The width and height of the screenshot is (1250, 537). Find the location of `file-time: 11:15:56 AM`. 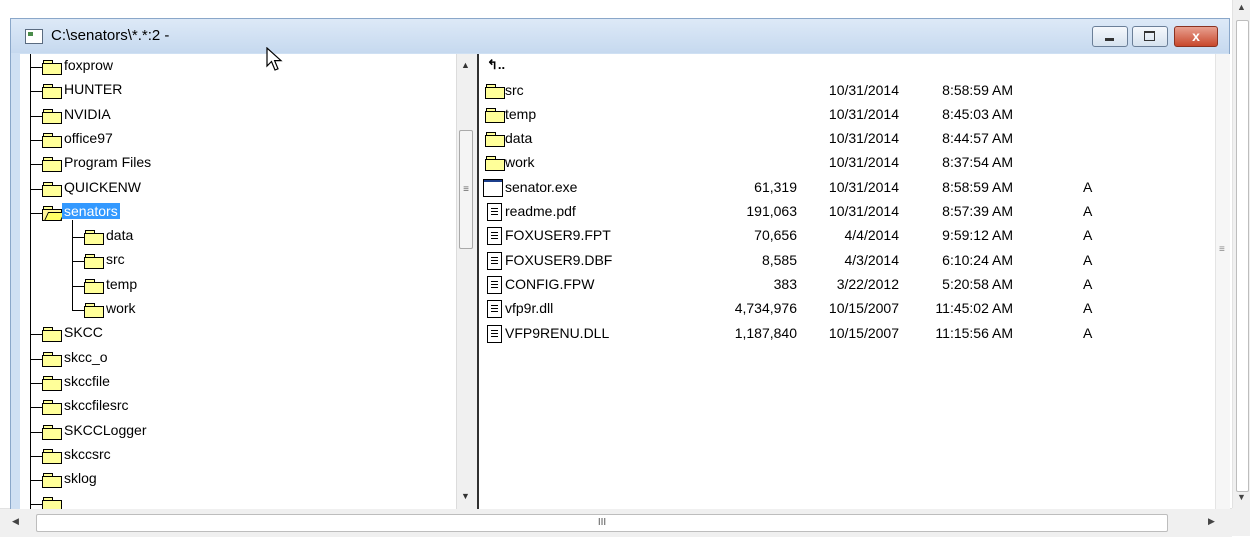

file-time: 11:15:56 AM is located at coordinates (974, 332).